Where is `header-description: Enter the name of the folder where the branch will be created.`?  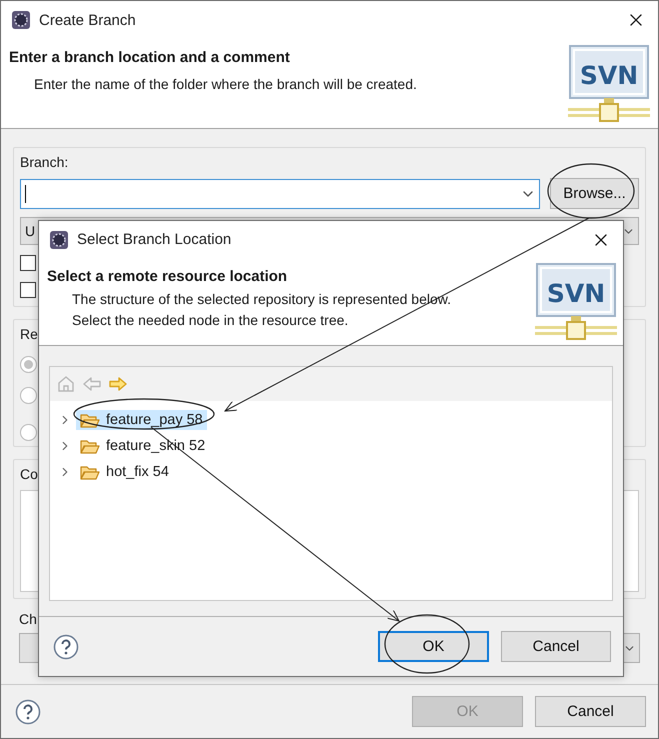
header-description: Enter the name of the folder where the branch will be created. is located at coordinates (225, 84).